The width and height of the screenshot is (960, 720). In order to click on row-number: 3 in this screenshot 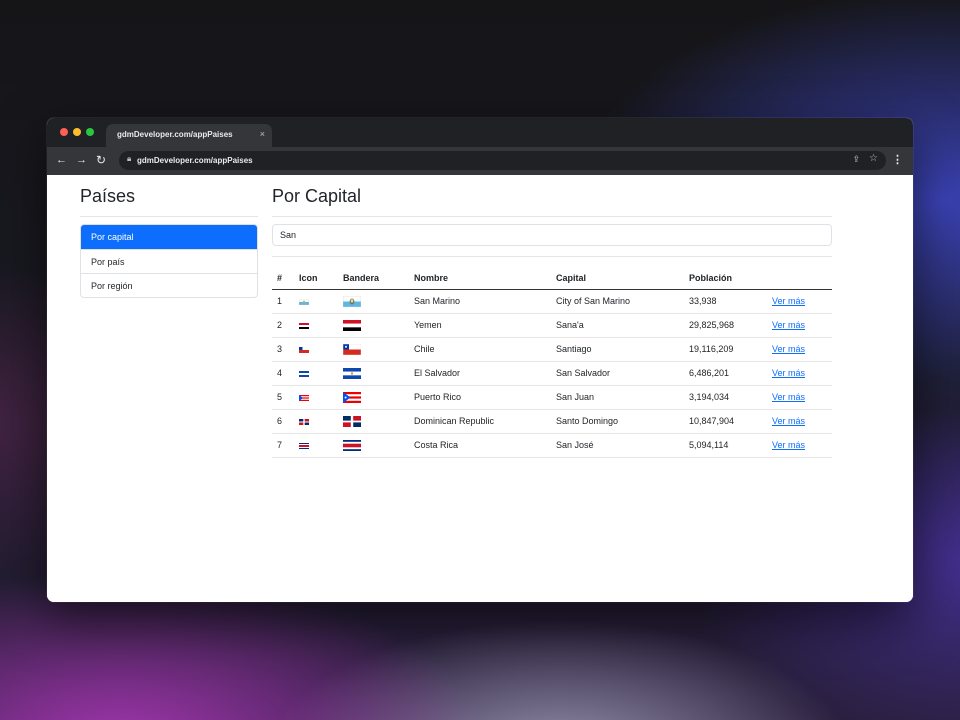, I will do `click(283, 349)`.